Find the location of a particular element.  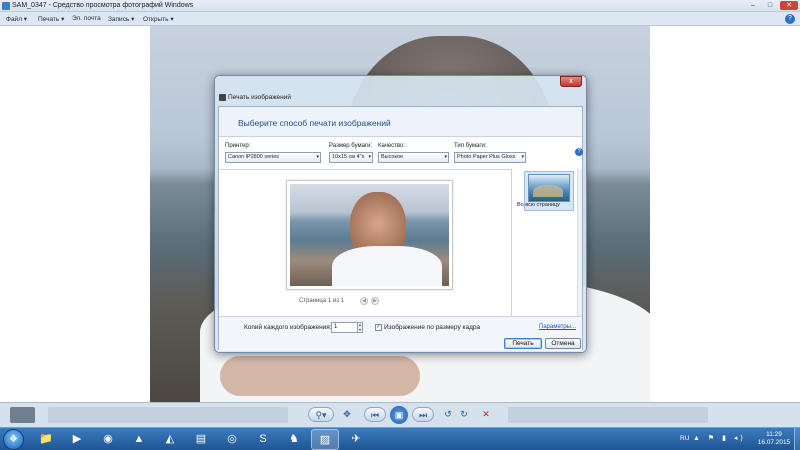

thumbnail-blurred is located at coordinates (22, 415).